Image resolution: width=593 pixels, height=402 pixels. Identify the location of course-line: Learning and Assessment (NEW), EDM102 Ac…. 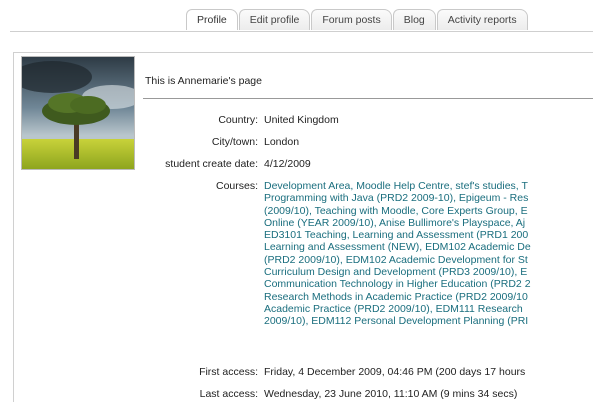
(428, 247).